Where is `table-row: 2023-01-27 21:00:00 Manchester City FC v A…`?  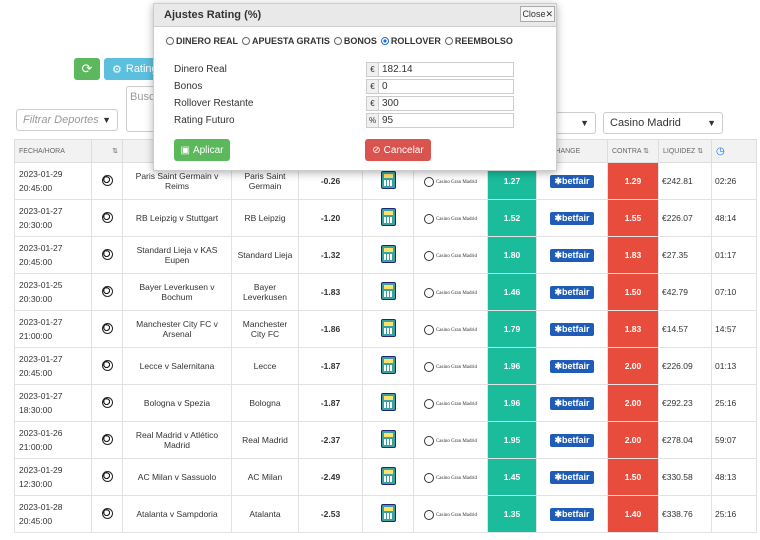
table-row: 2023-01-27 21:00:00 Manchester City FC v A… is located at coordinates (385, 329).